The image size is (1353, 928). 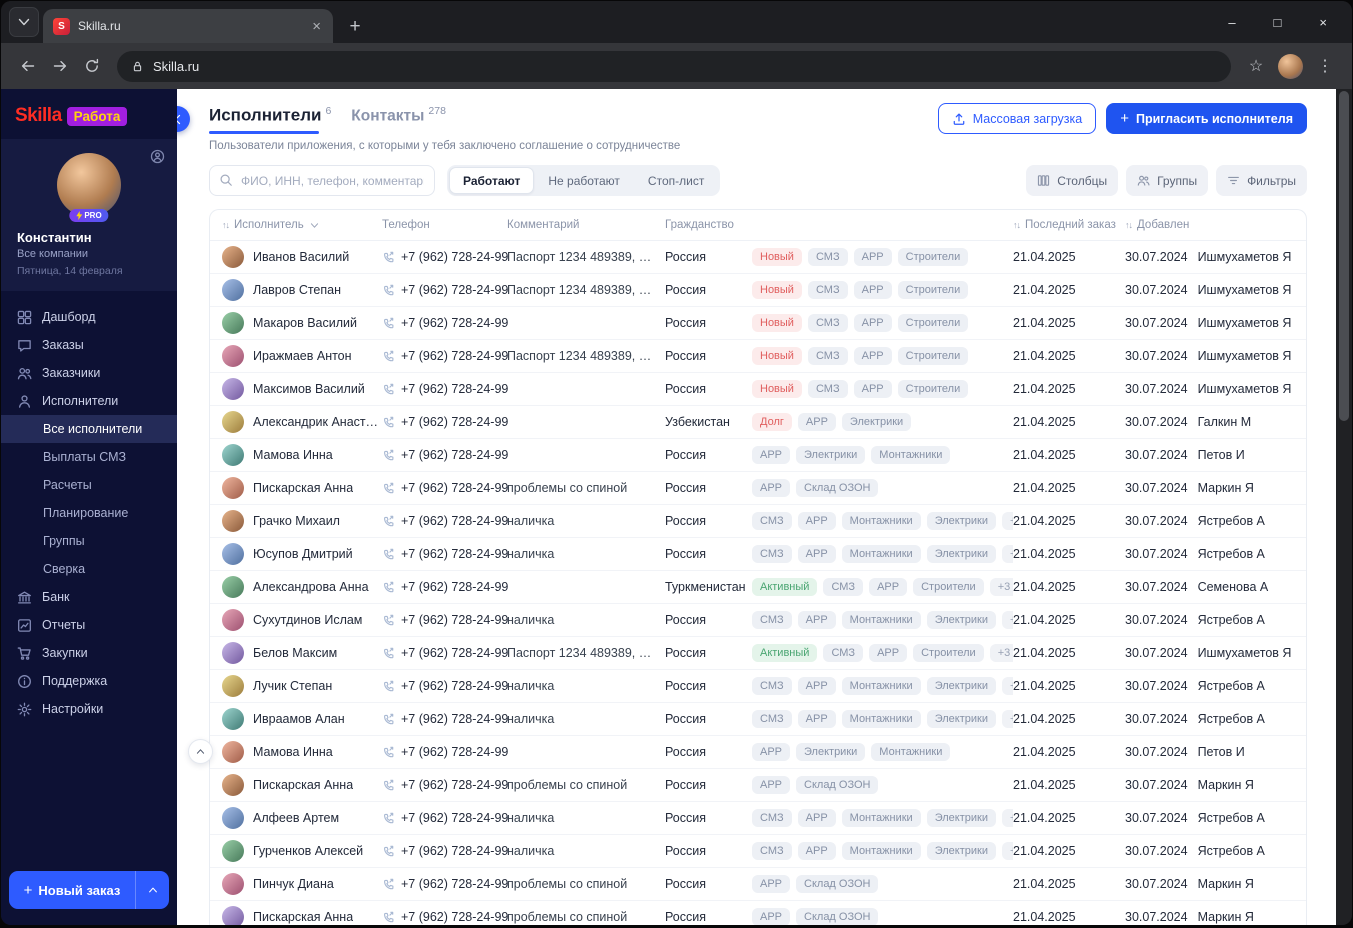 What do you see at coordinates (316, 26) in the screenshot?
I see `tab-close-icon: ×` at bounding box center [316, 26].